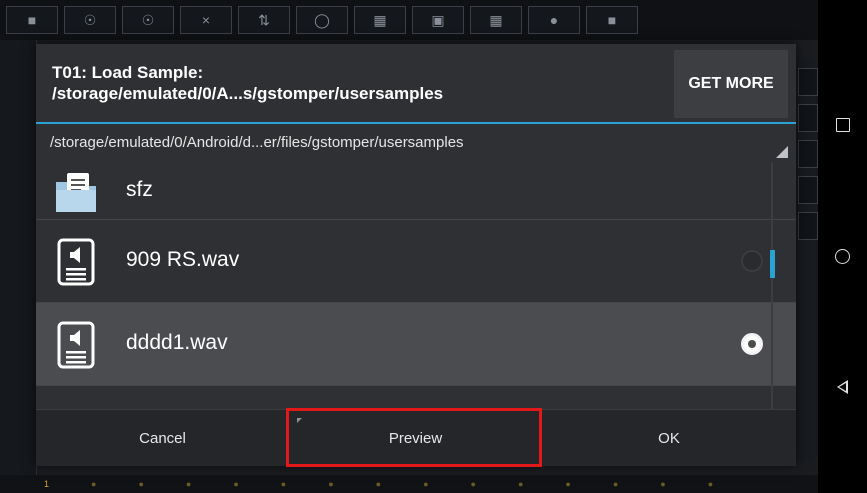  Describe the element at coordinates (416, 191) in the screenshot. I see `list-item: sfz` at that location.